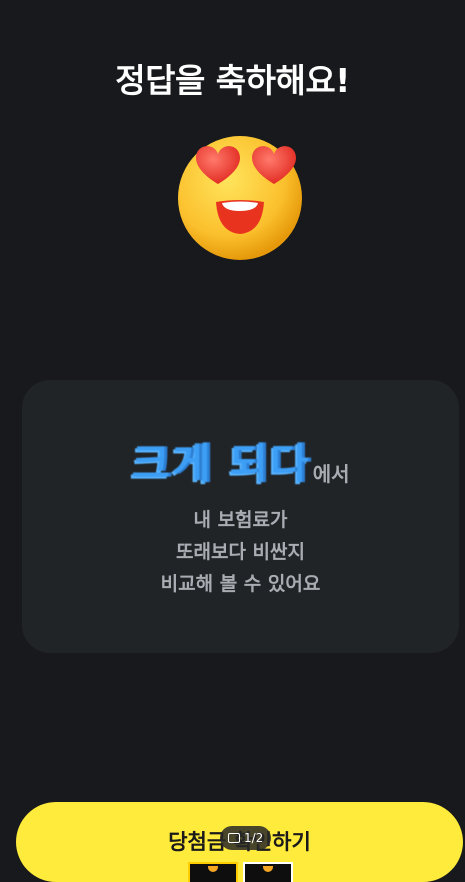  What do you see at coordinates (232, 80) in the screenshot?
I see `page-title: 정답을 축하해요!` at bounding box center [232, 80].